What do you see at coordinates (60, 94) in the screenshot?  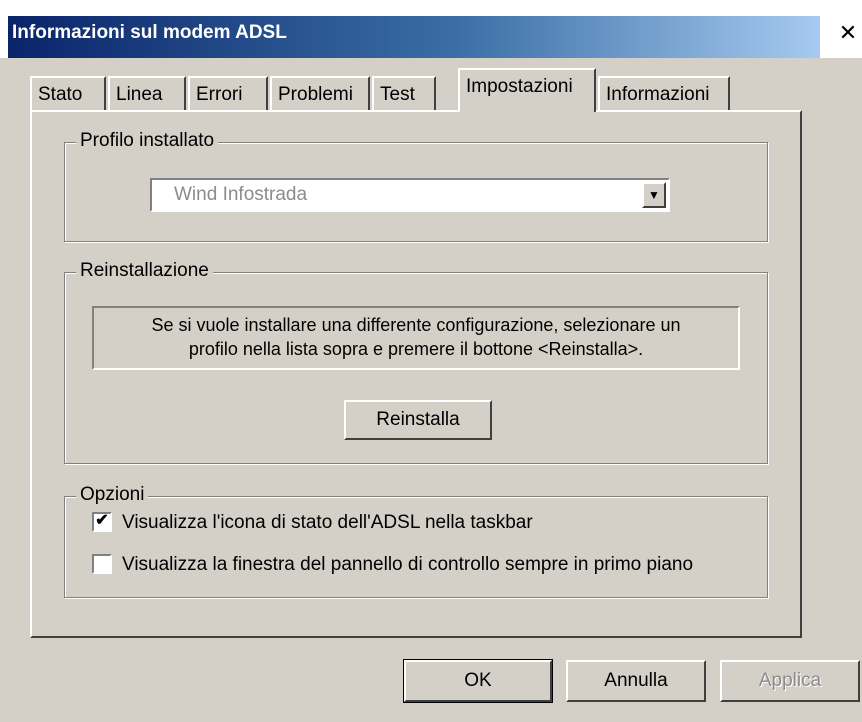 I see `tab-label: Stato` at bounding box center [60, 94].